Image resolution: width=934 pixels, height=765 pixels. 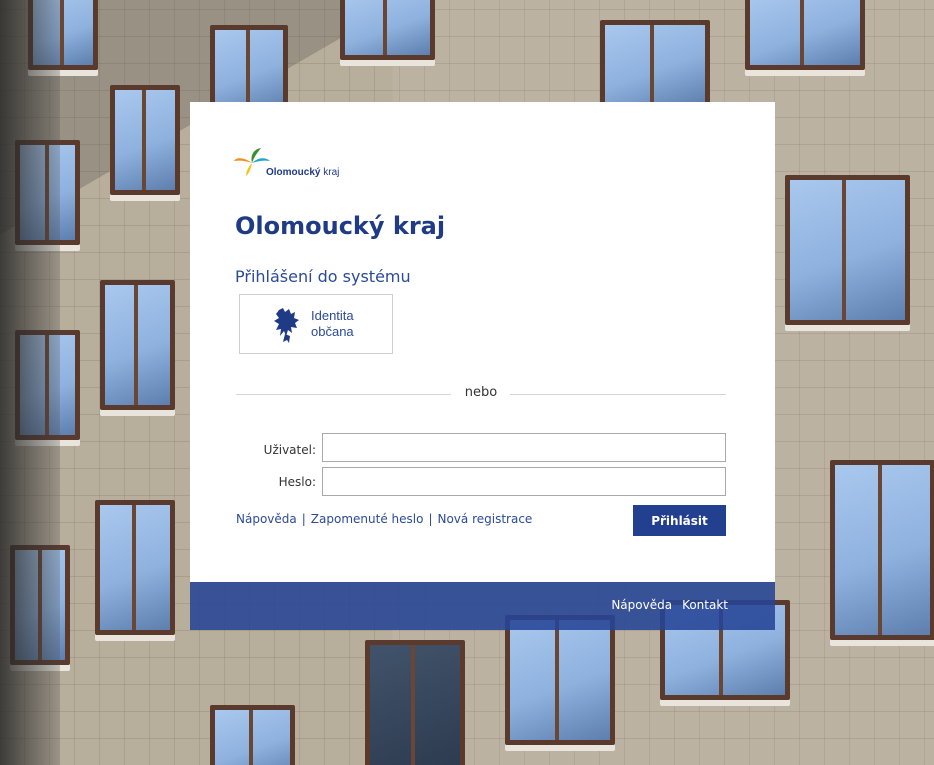 What do you see at coordinates (286, 325) in the screenshot?
I see `lion-emblem-icon` at bounding box center [286, 325].